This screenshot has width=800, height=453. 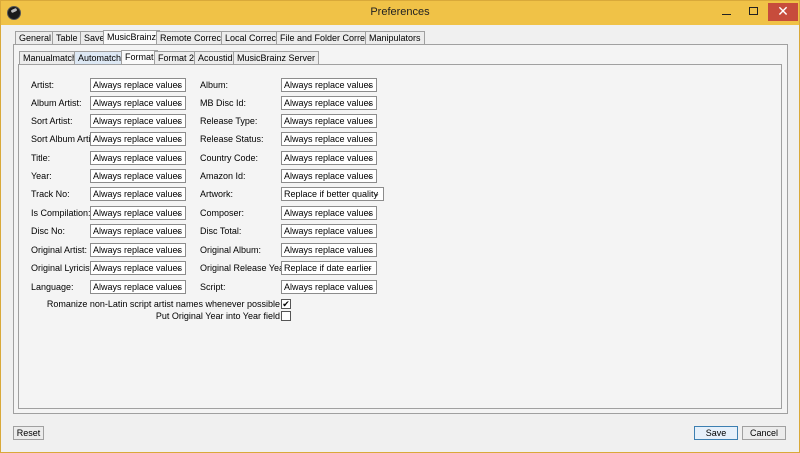 I want to click on original-album-select: Always replace values ⌄, so click(x=329, y=250).